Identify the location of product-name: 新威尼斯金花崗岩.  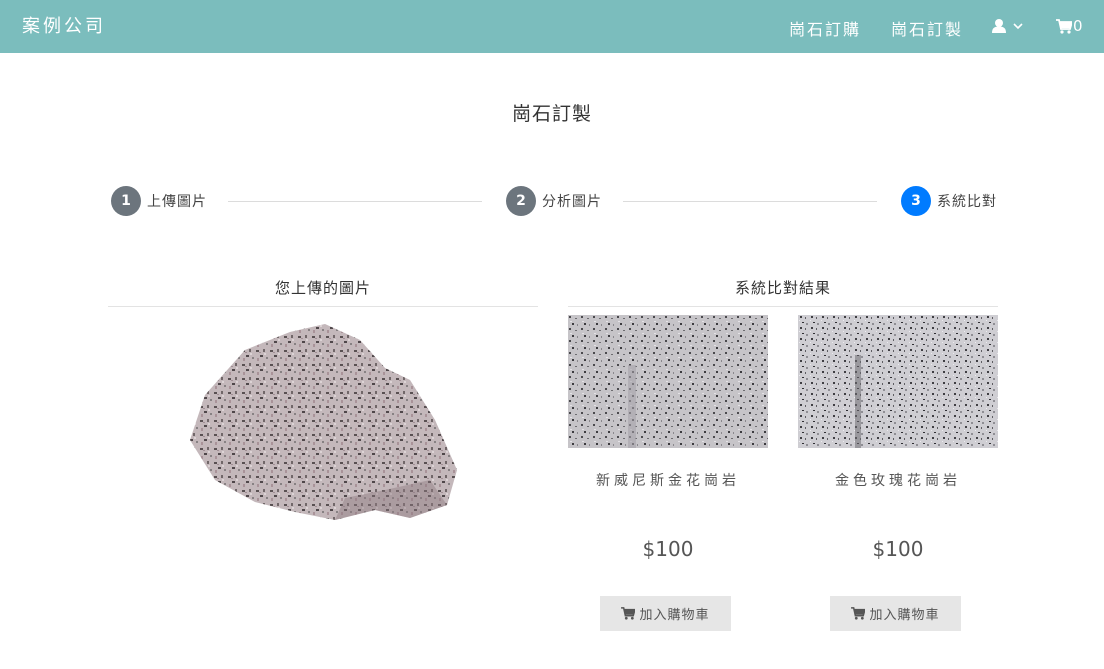
(668, 481).